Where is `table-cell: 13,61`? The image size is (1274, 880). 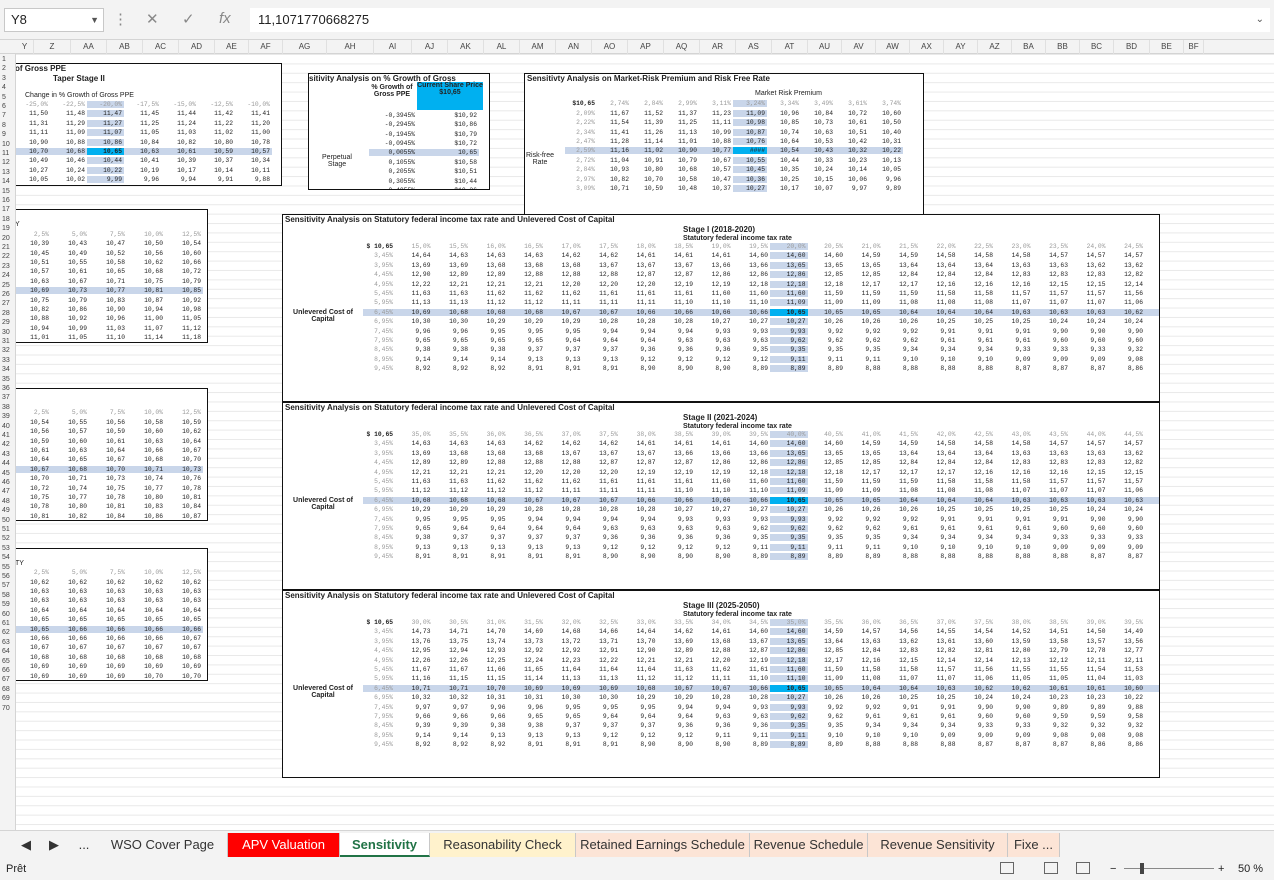
table-cell: 13,61 is located at coordinates (939, 641).